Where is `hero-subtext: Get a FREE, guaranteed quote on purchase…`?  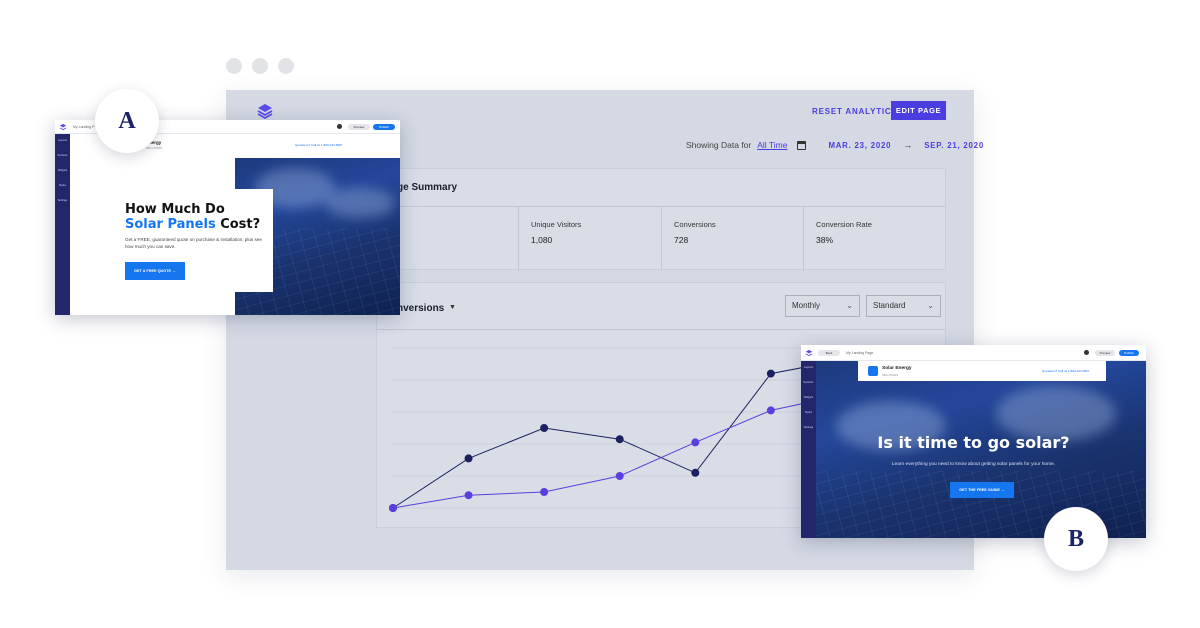 hero-subtext: Get a FREE, guaranteed quote on purchase… is located at coordinates (193, 243).